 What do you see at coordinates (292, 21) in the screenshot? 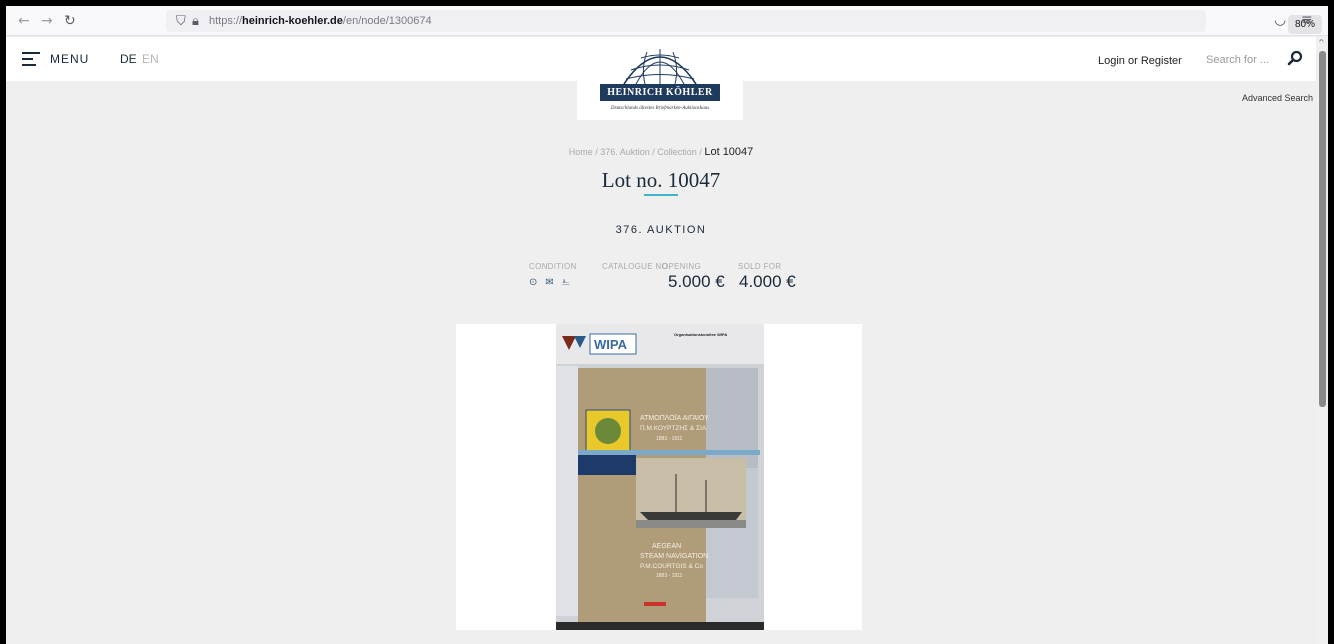
I see `url-domain: heinrich-koehler.de` at bounding box center [292, 21].